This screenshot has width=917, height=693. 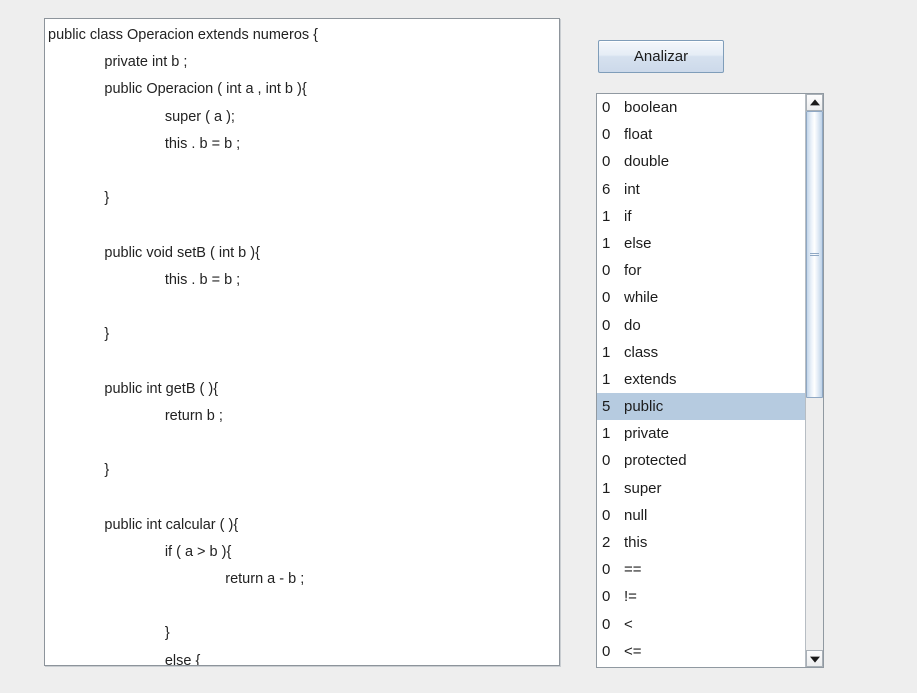 I want to click on token-count: 2, so click(x=606, y=542).